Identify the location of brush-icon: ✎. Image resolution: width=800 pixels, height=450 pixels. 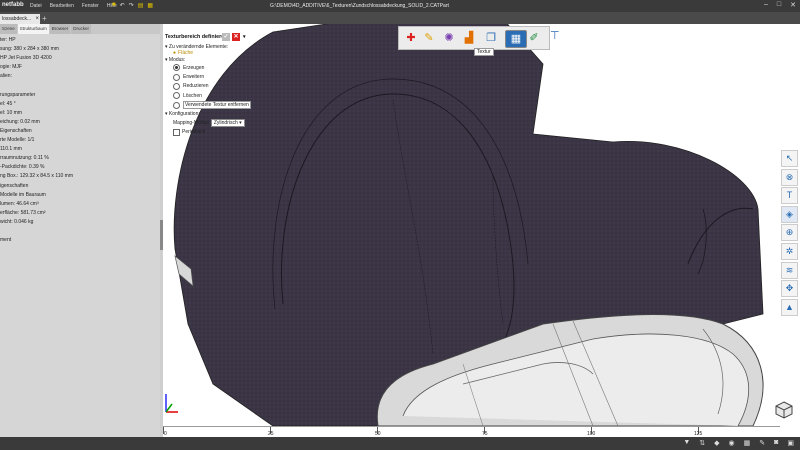
(429, 38).